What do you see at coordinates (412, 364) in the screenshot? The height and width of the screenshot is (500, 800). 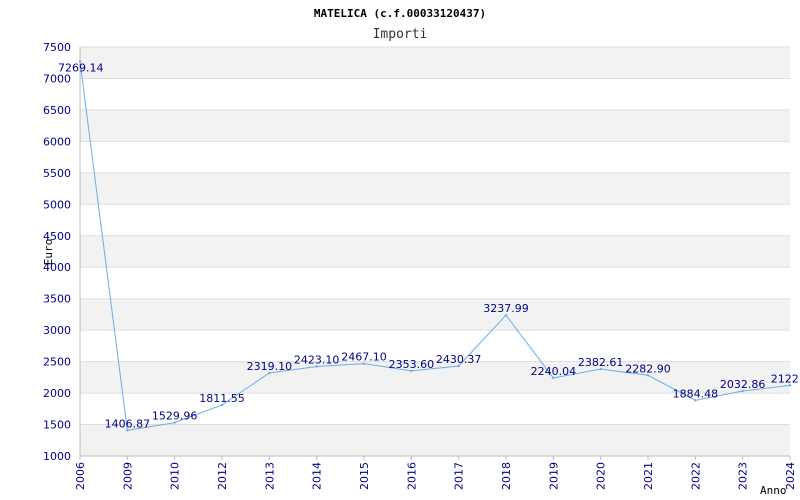 I see `data-label: 2353.60` at bounding box center [412, 364].